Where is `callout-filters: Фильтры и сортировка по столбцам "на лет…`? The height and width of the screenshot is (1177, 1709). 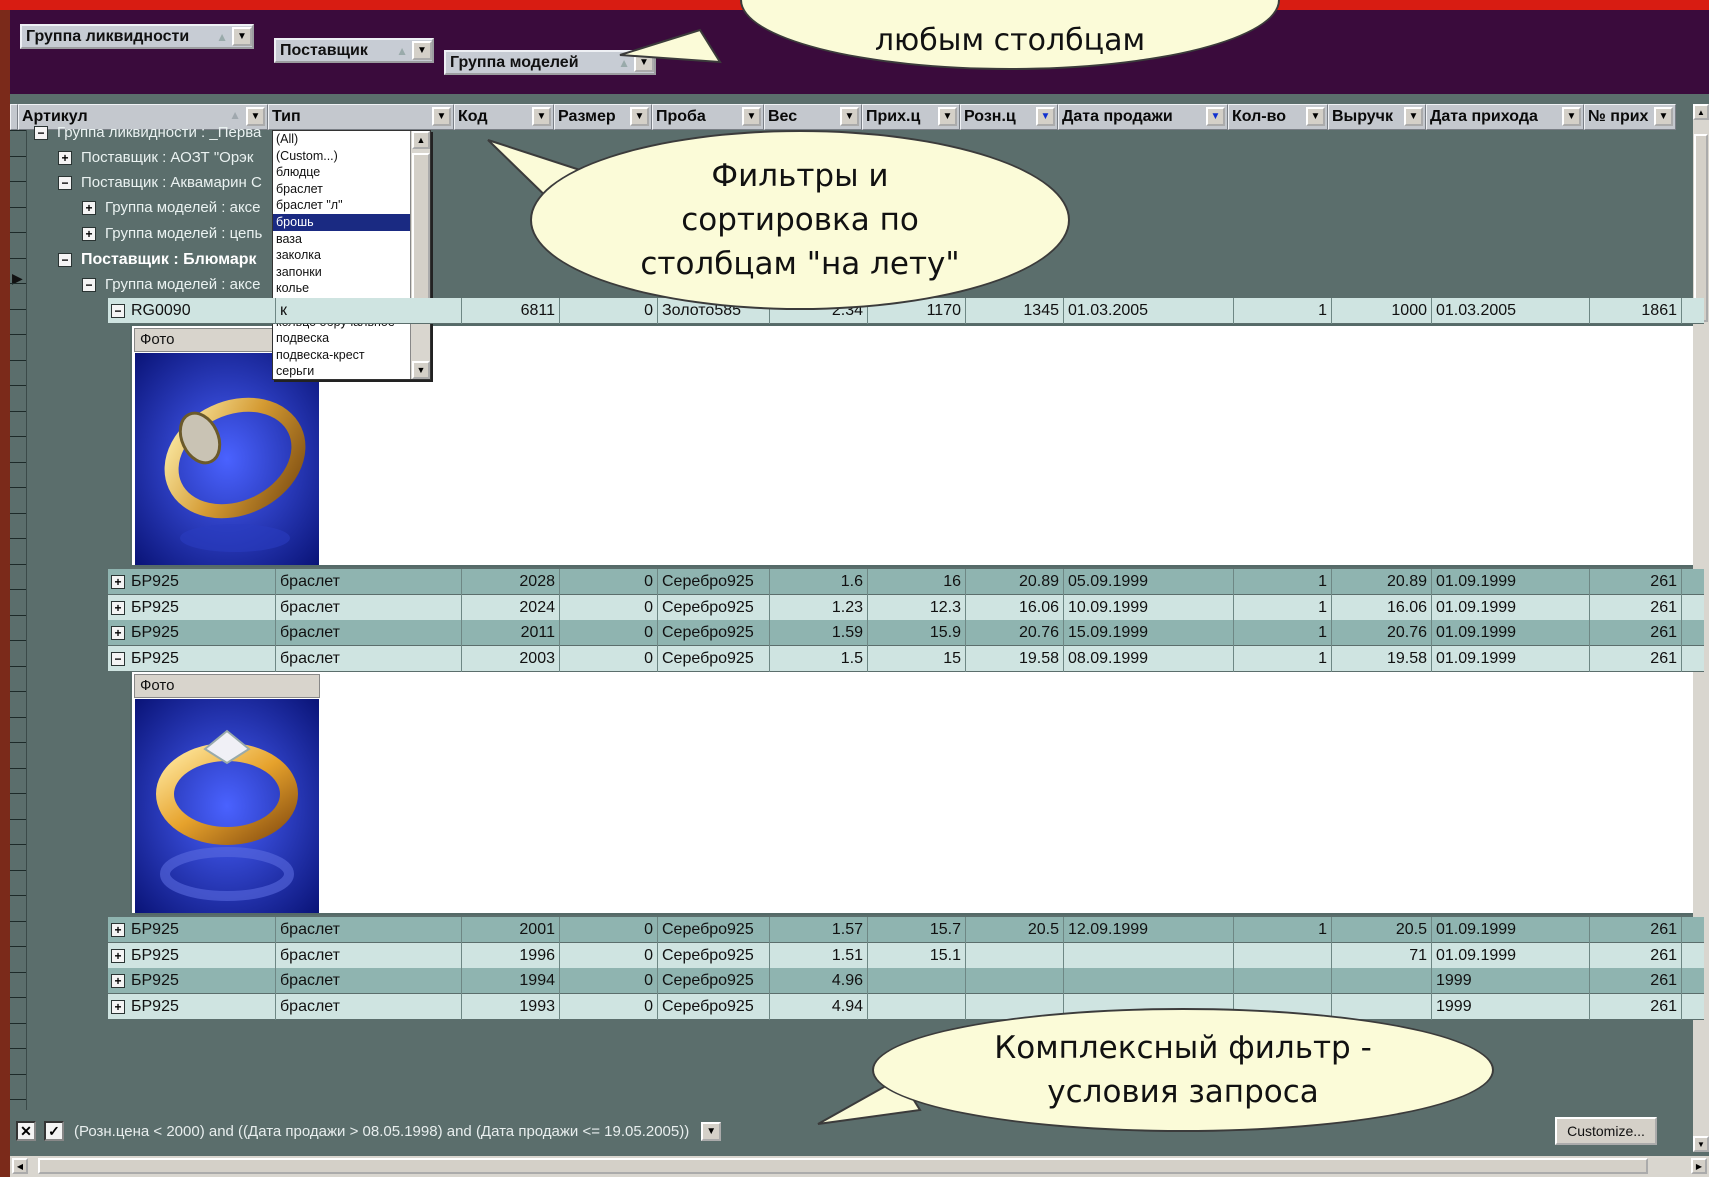
callout-filters: Фильтры и сортировка по столбцам "на лет… is located at coordinates (800, 220).